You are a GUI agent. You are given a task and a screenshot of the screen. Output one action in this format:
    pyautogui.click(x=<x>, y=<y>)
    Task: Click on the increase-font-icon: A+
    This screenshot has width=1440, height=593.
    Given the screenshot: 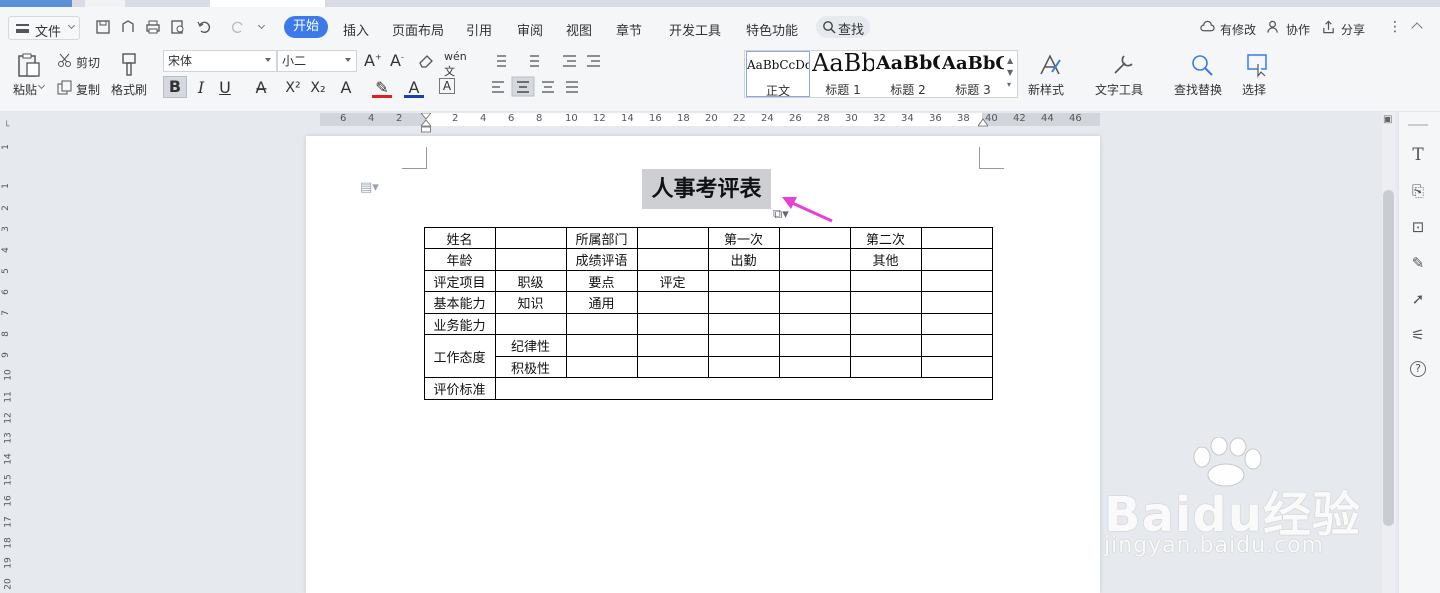 What is the action you would take?
    pyautogui.click(x=373, y=60)
    